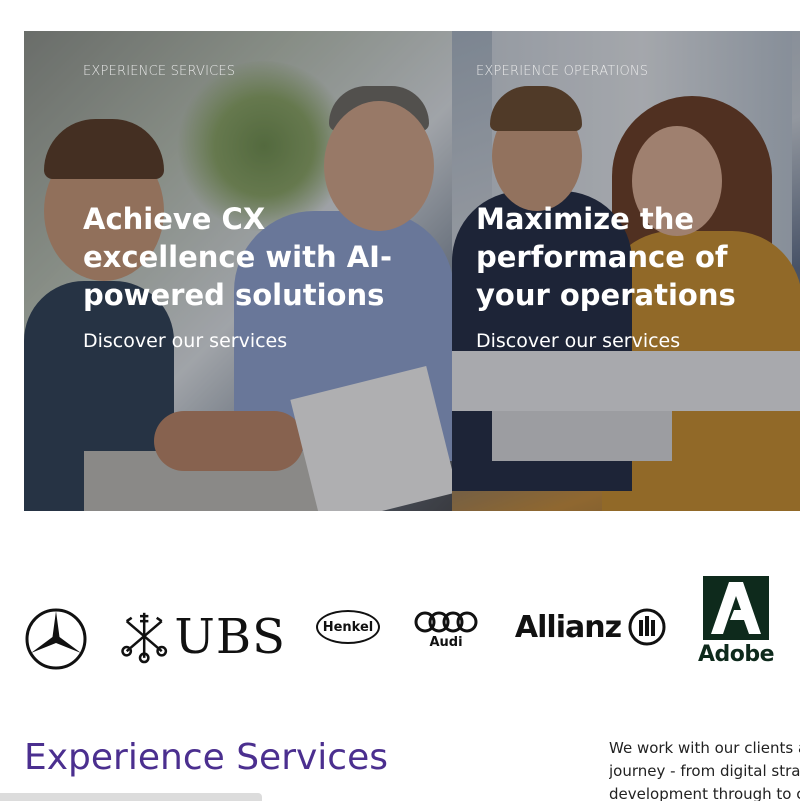  I want to click on section-intro-line: development through to c, so click(704, 793).